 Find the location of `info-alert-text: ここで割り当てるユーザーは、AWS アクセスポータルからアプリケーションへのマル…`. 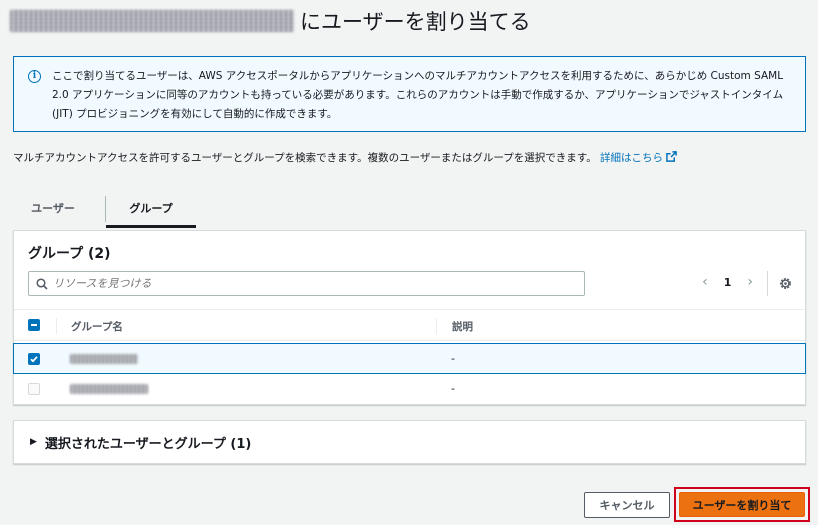

info-alert-text: ここで割り当てるユーザーは、AWS アクセスポータルからアプリケーションへのマル… is located at coordinates (418, 95).